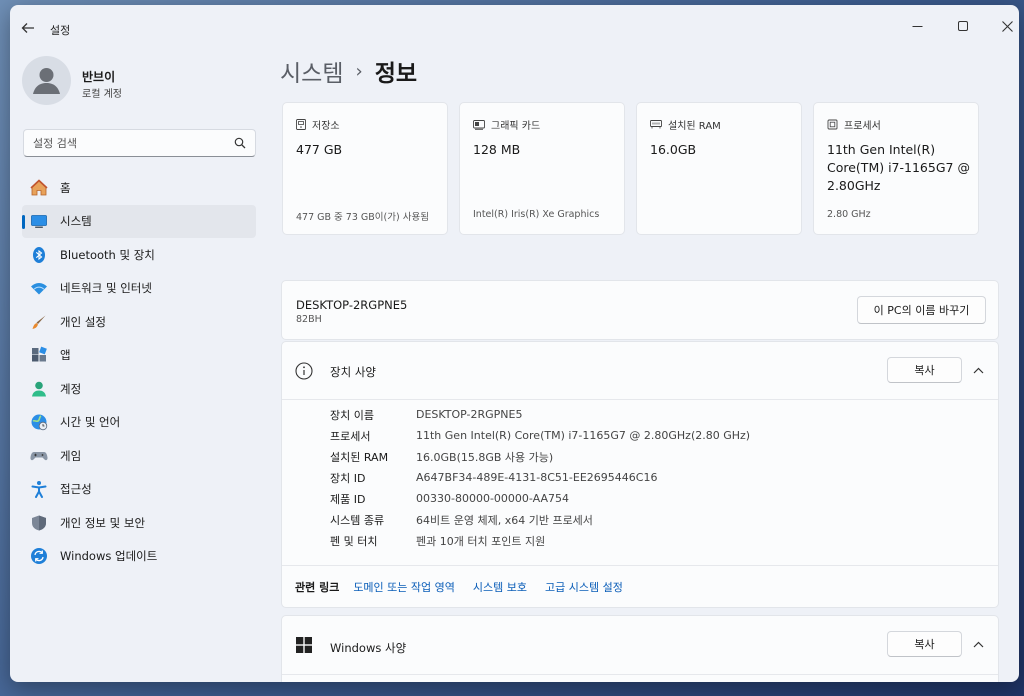 This screenshot has height=696, width=1024. Describe the element at coordinates (357, 520) in the screenshot. I see `spec-label: 시스템 종류` at that location.